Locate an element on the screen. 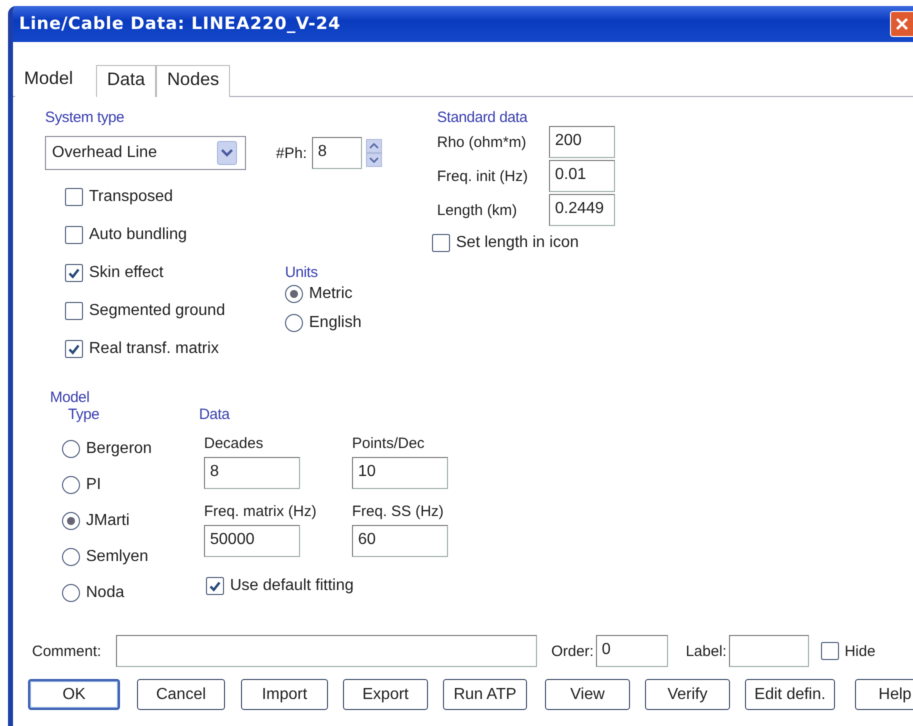  input-field: 10 is located at coordinates (400, 473).